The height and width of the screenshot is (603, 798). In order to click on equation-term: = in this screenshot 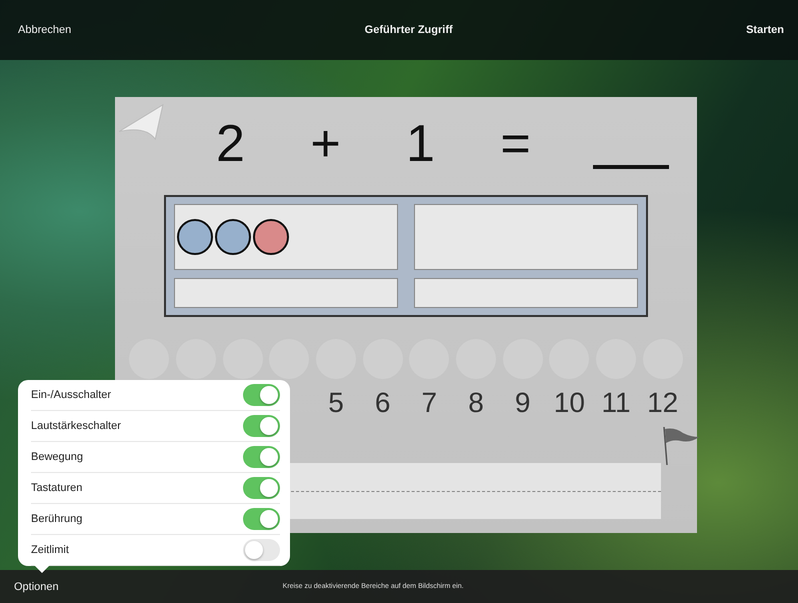, I will do `click(515, 144)`.